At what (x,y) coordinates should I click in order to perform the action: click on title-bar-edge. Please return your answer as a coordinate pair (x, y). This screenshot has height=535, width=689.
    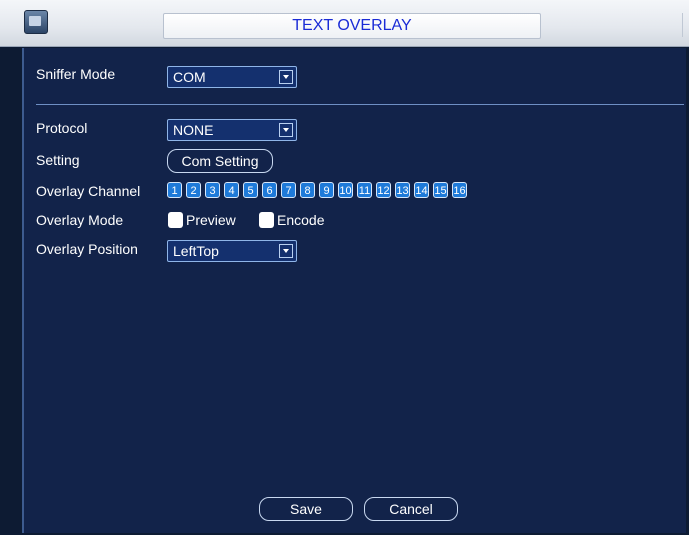
    Looking at the image, I should click on (684, 25).